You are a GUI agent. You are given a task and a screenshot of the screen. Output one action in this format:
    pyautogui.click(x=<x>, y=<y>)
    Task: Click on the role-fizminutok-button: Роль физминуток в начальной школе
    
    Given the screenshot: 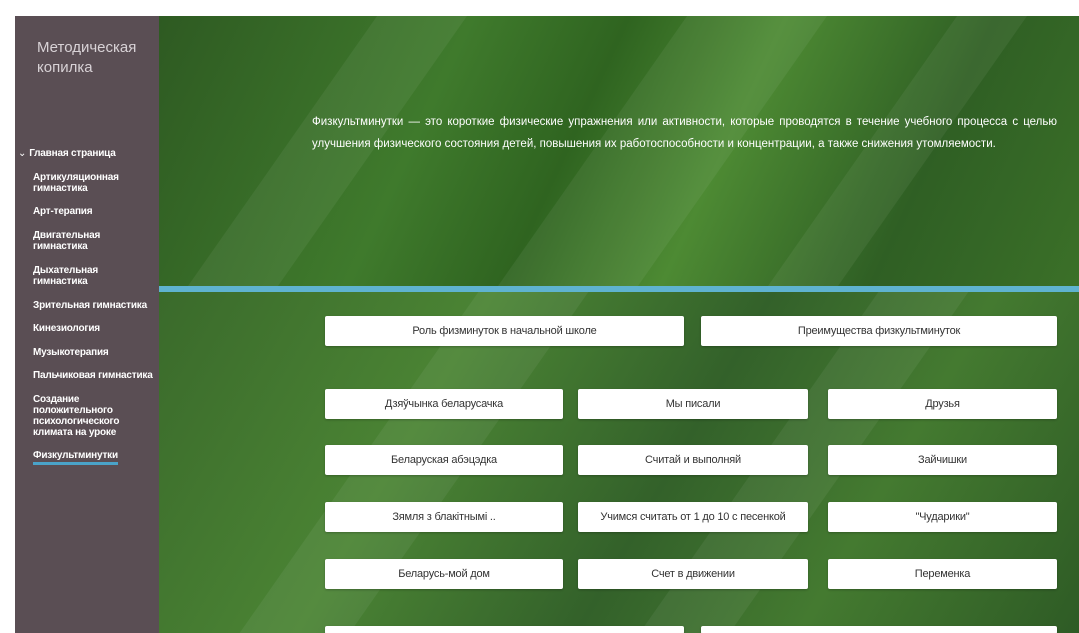 What is the action you would take?
    pyautogui.click(x=504, y=331)
    